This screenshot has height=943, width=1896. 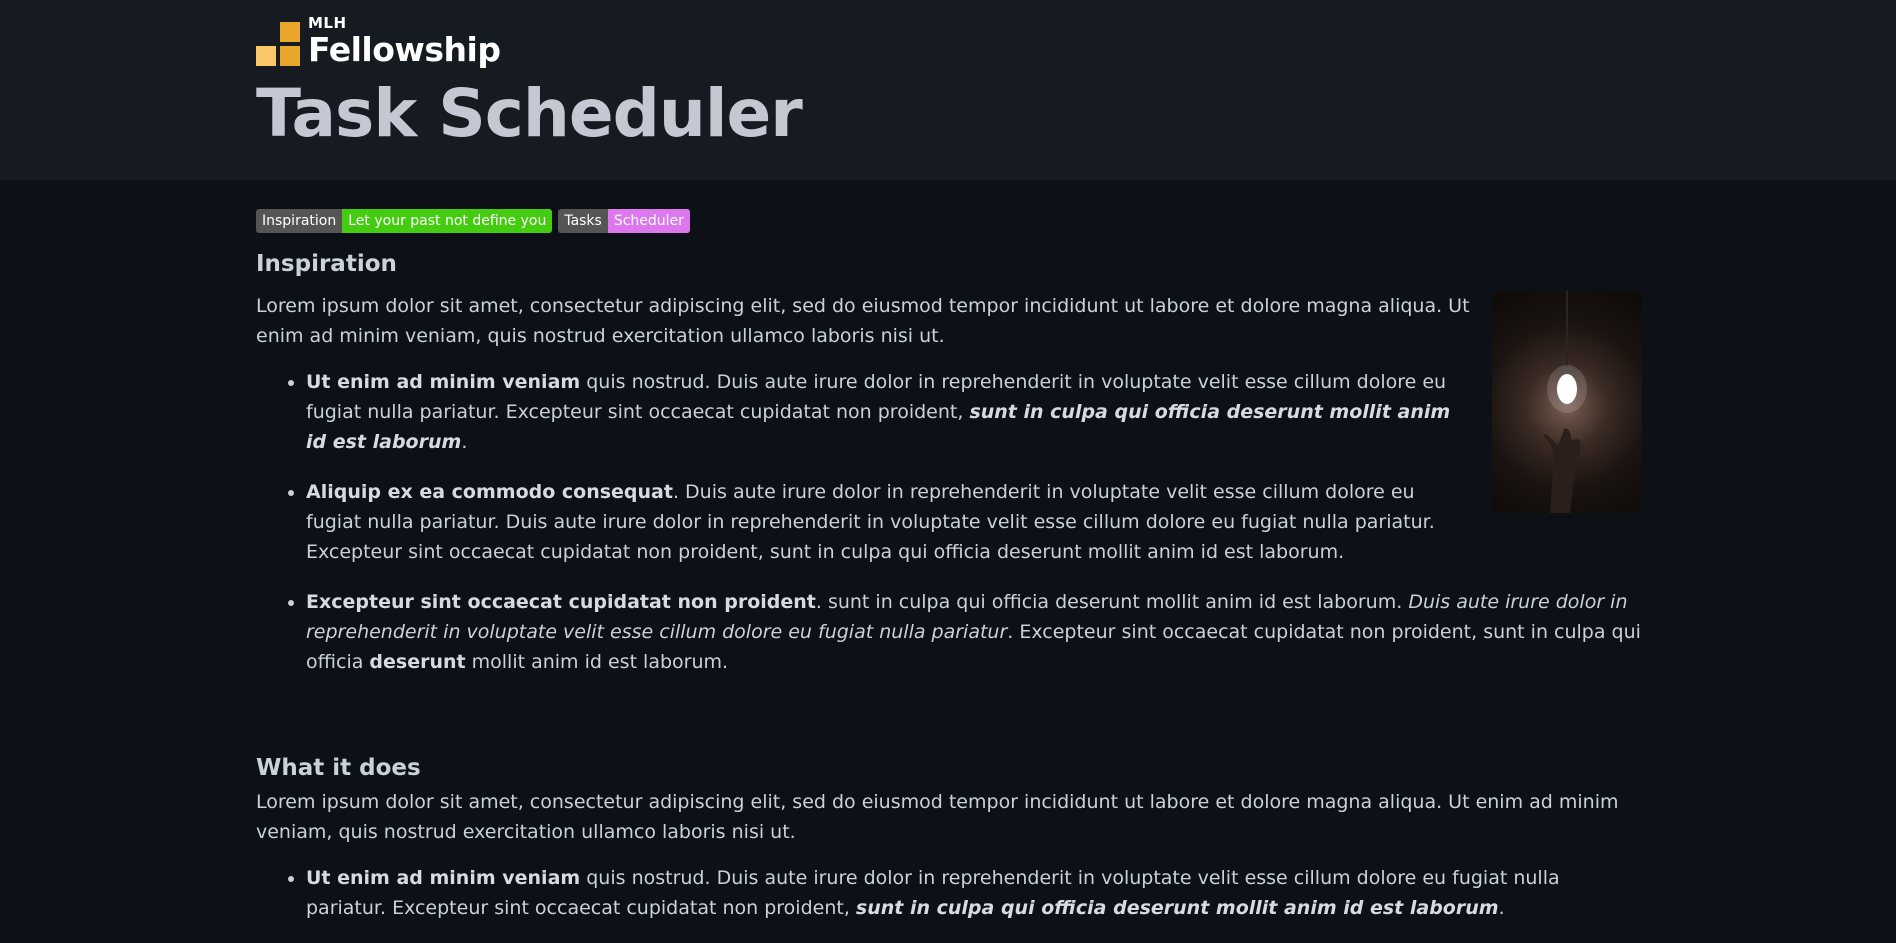 I want to click on lightbulb-icon, so click(x=1565, y=402).